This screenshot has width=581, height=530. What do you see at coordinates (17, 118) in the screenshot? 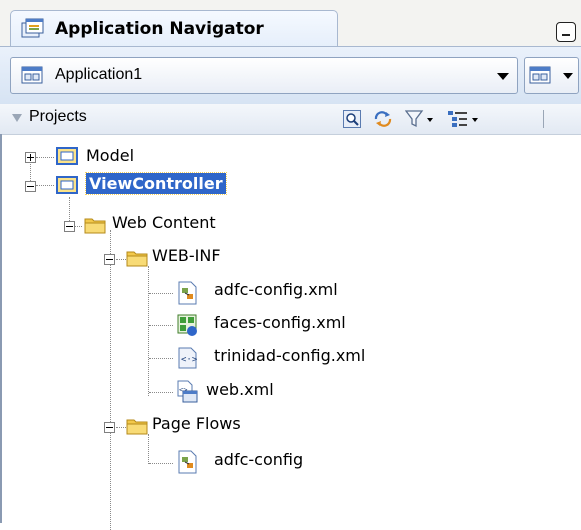
I see `collapse-triangle-icon` at bounding box center [17, 118].